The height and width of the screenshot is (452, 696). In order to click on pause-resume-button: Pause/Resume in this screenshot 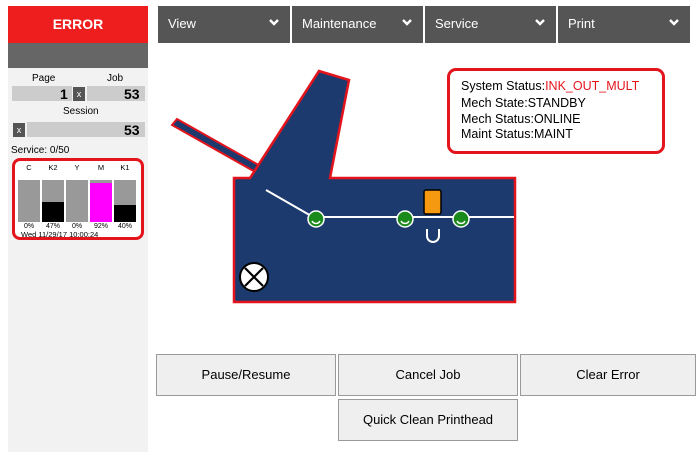, I will do `click(246, 375)`.